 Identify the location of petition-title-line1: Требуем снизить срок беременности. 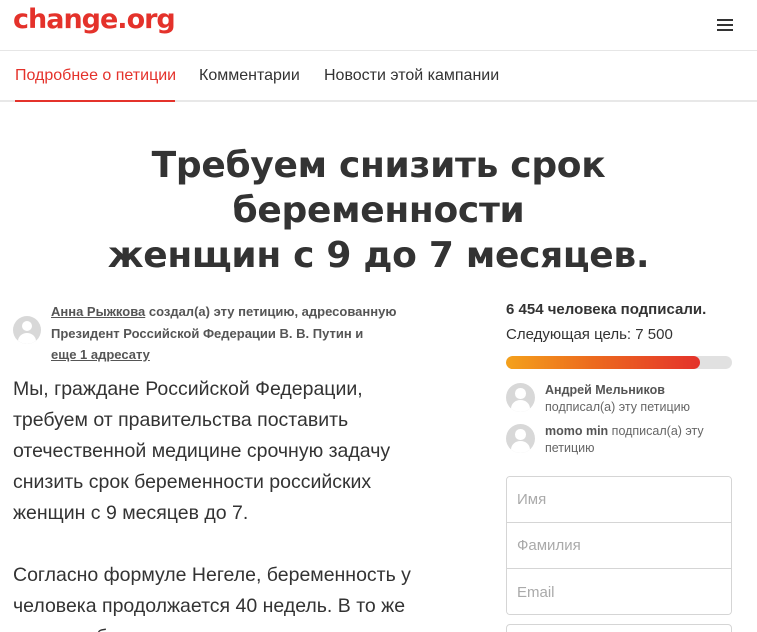
(378, 188).